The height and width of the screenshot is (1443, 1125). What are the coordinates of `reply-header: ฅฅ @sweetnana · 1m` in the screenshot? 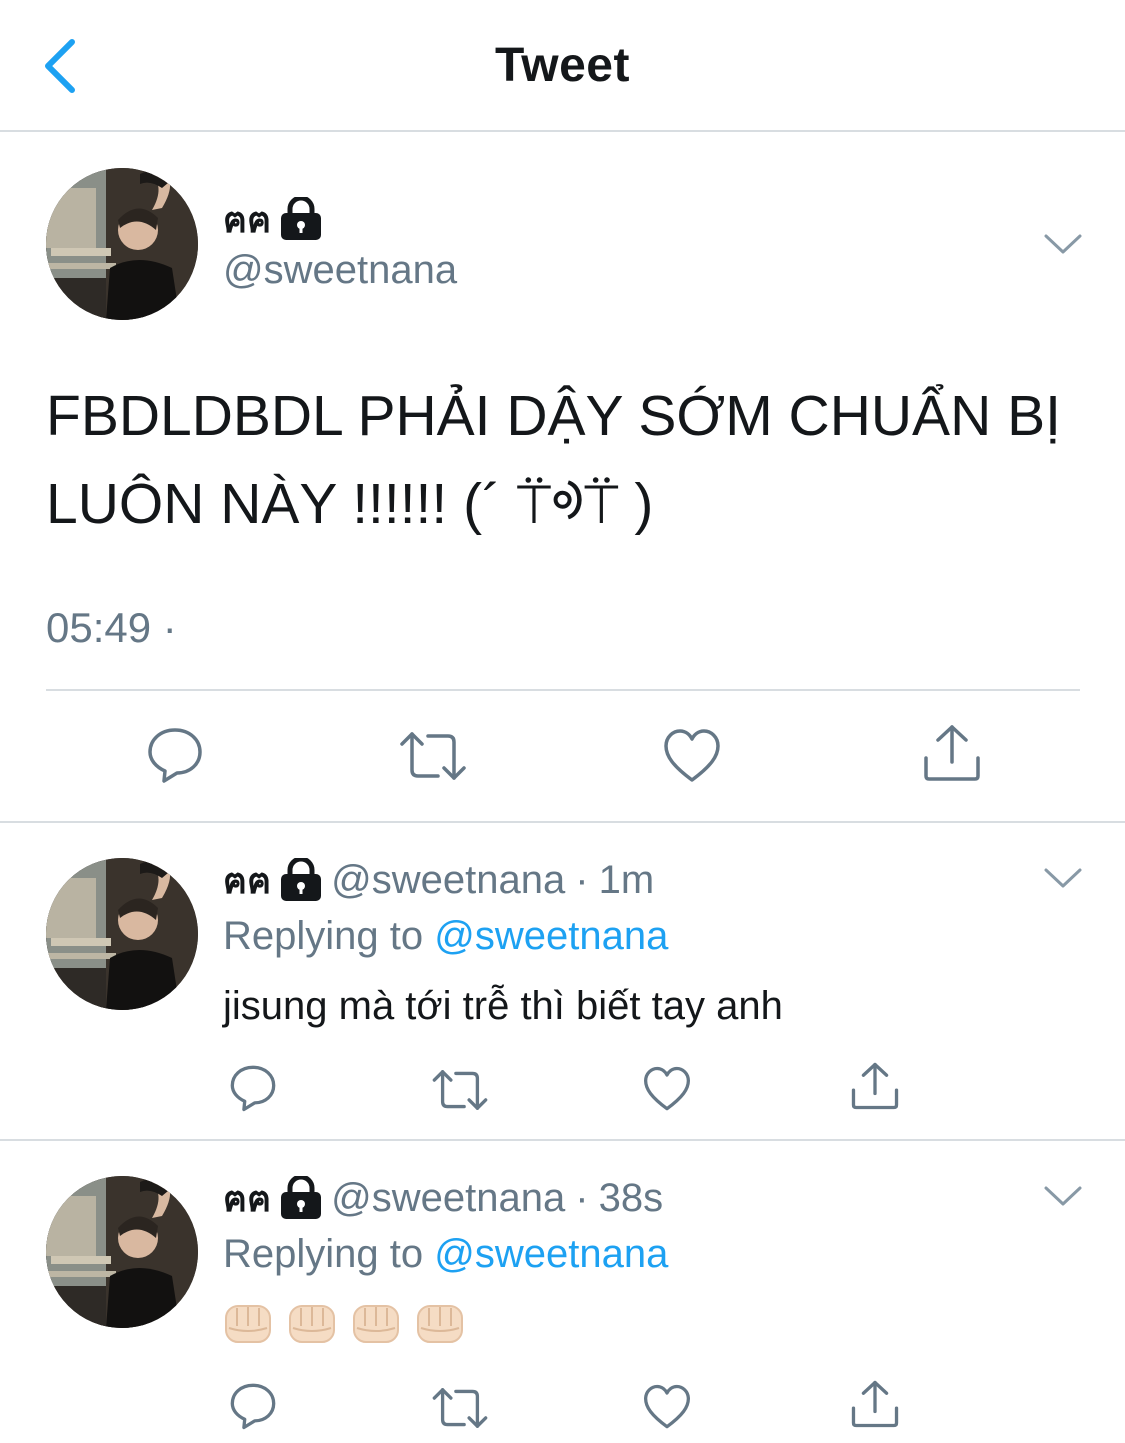 It's located at (438, 880).